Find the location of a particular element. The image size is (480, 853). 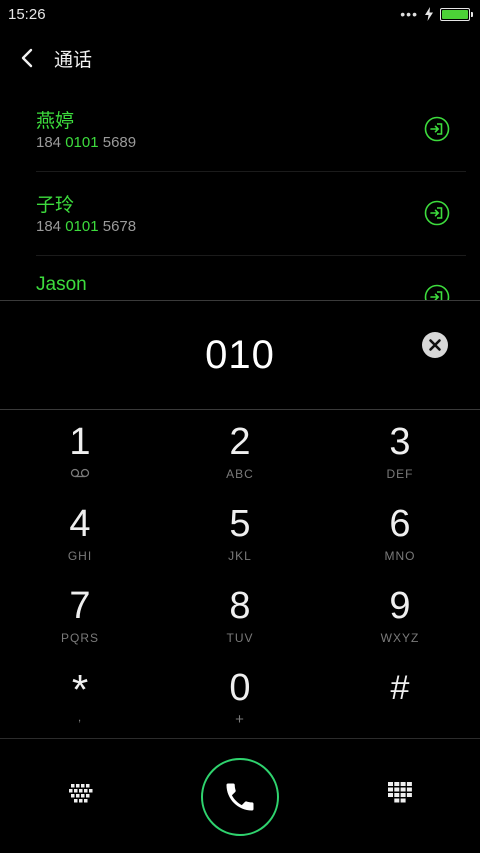

more-dots-icon: ••• is located at coordinates (409, 14).